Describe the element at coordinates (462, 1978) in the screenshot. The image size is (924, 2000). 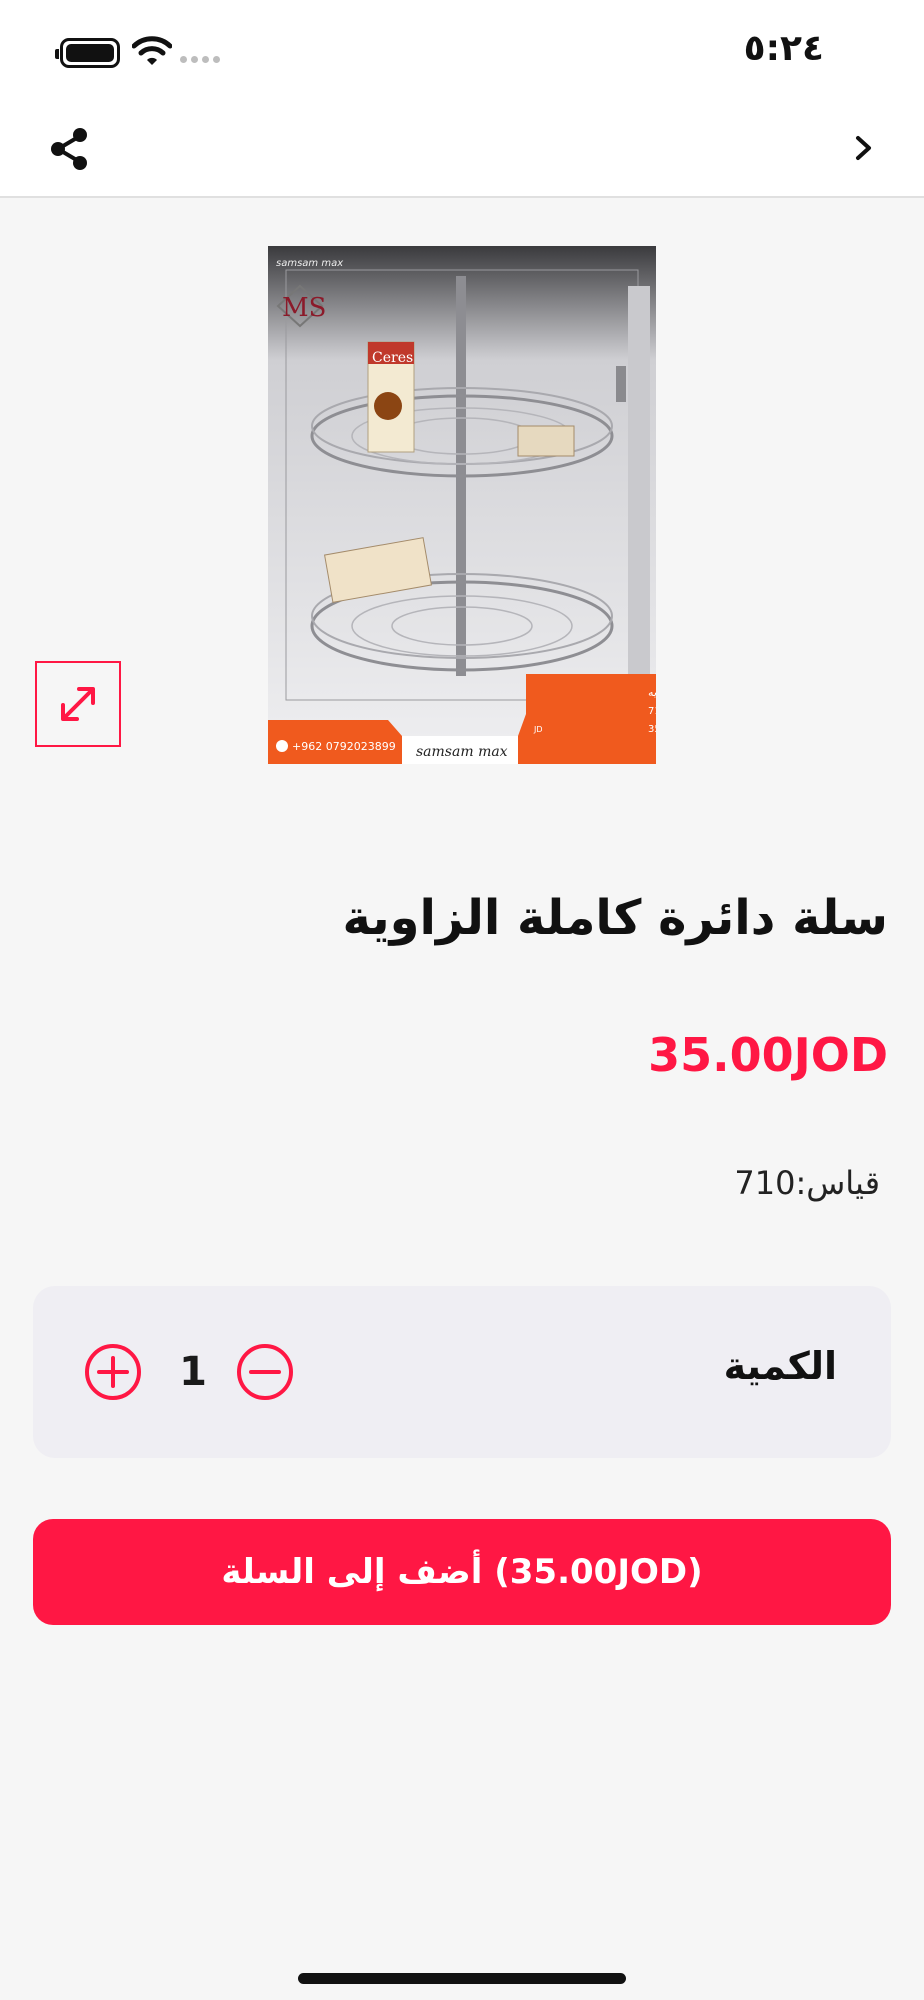
I see `home-indicator` at that location.